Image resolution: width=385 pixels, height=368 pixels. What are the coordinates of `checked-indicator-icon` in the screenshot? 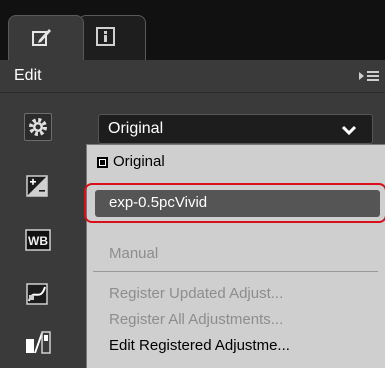 It's located at (102, 162).